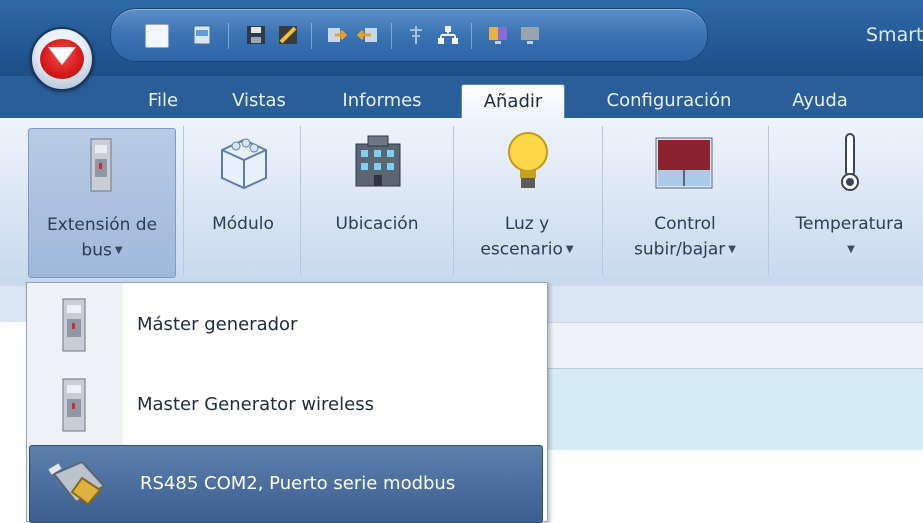  What do you see at coordinates (530, 35) in the screenshot?
I see `monitor-gray-icon` at bounding box center [530, 35].